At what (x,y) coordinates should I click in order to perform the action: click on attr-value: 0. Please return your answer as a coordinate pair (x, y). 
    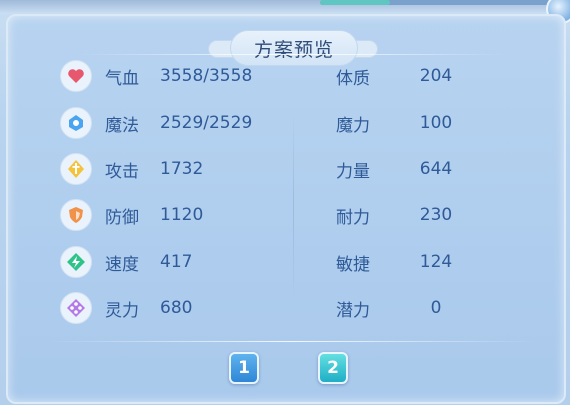
    Looking at the image, I should click on (436, 308).